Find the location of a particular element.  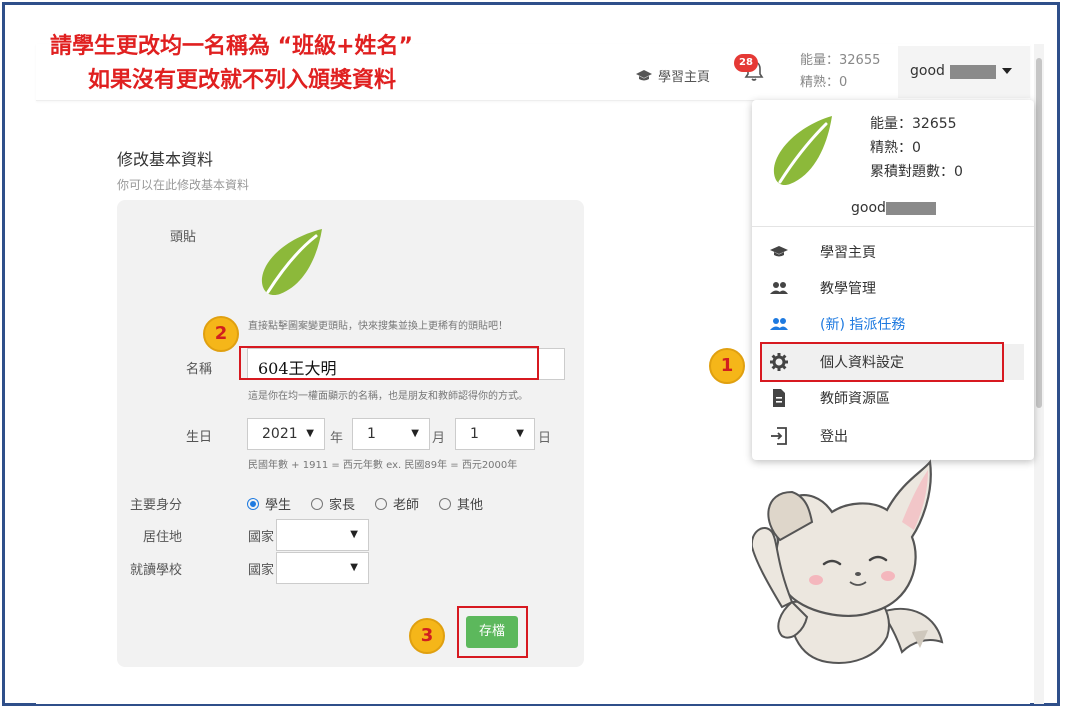

menu-item-label: 登出 is located at coordinates (834, 437).